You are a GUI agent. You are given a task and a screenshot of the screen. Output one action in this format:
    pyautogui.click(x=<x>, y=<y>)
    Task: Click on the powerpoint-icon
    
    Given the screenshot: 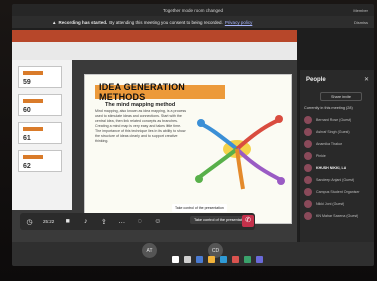 What is the action you would take?
    pyautogui.click(x=235, y=259)
    